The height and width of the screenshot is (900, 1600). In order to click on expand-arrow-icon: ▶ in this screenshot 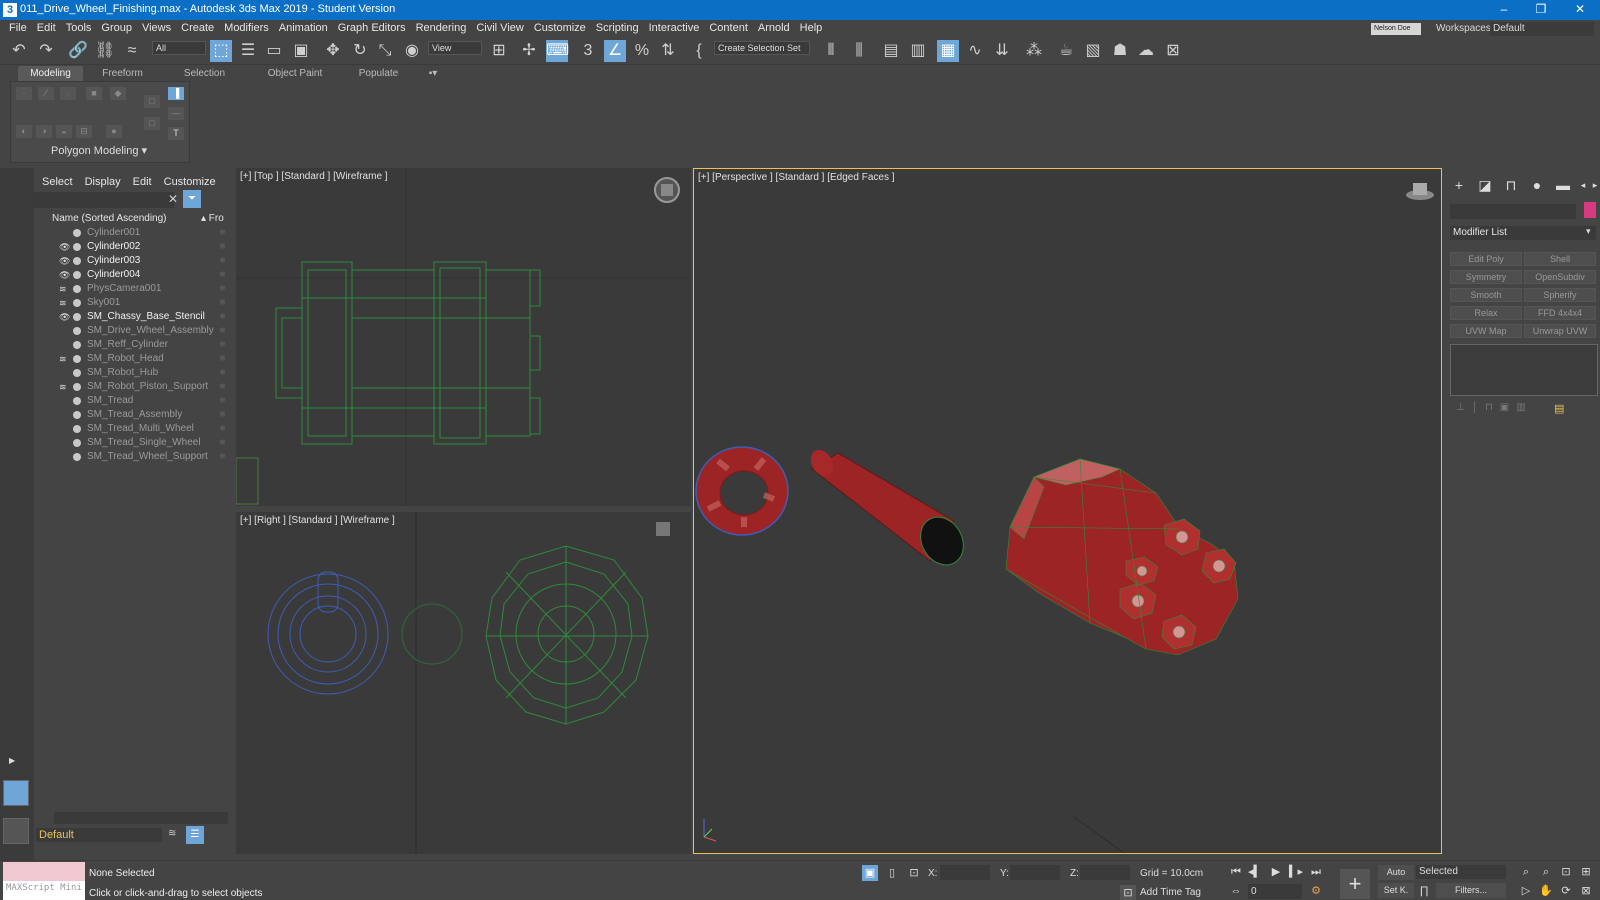, I will do `click(15, 762)`.